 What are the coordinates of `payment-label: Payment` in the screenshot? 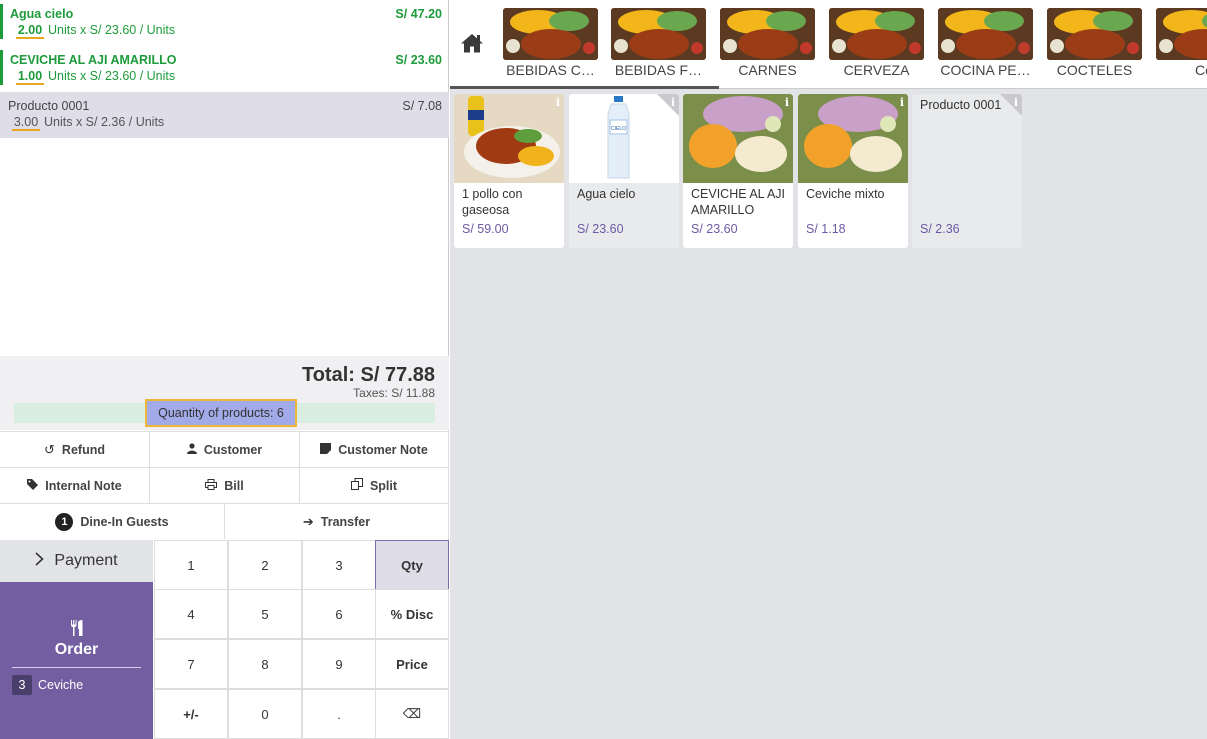 It's located at (86, 560).